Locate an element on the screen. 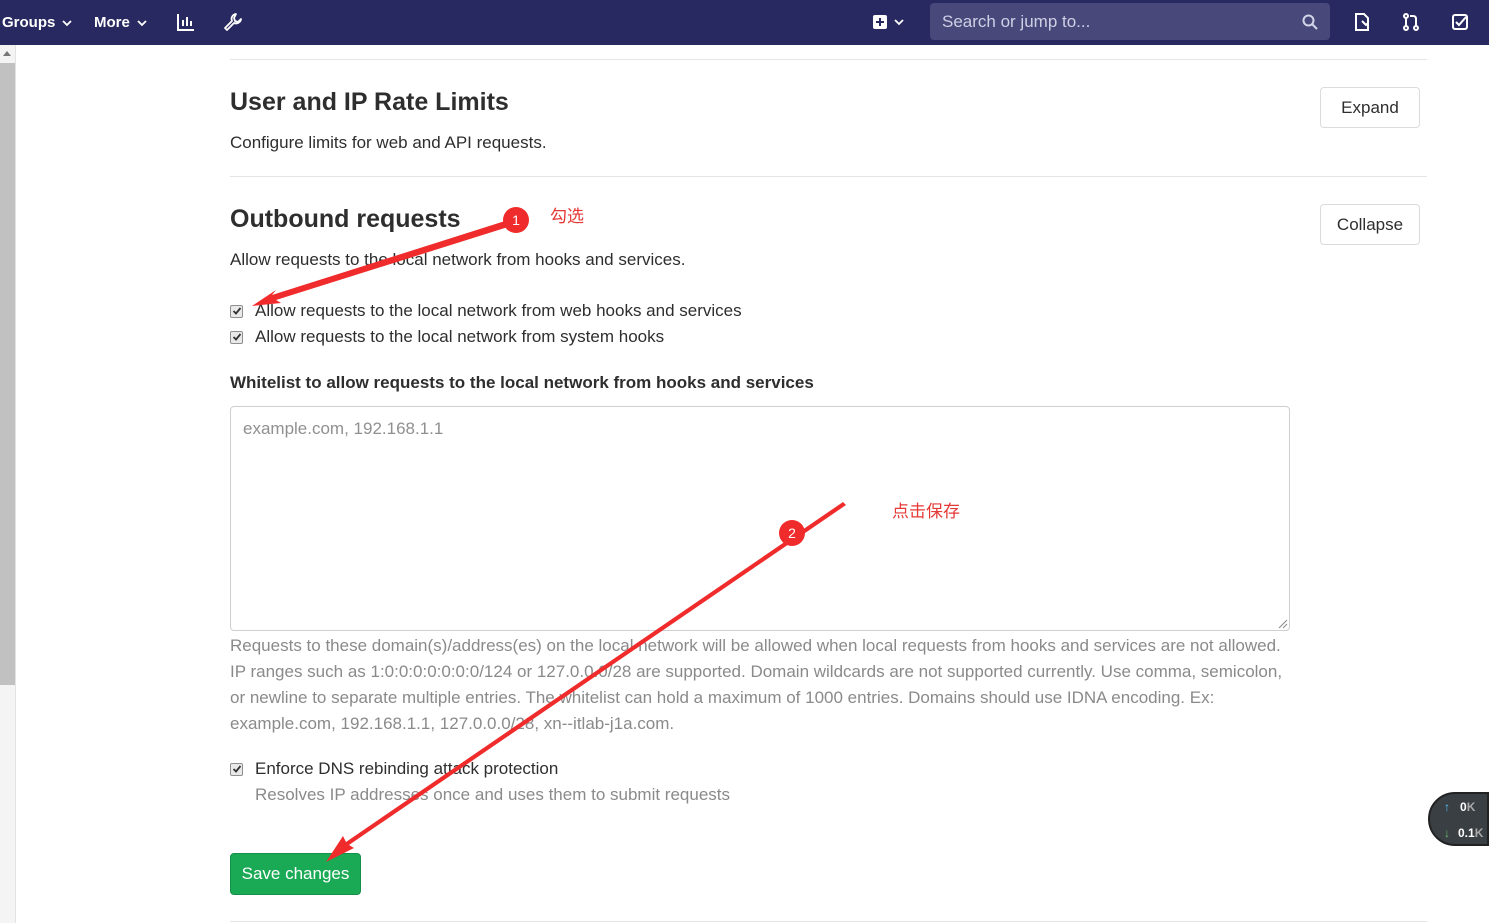 The image size is (1489, 923). search-icon is located at coordinates (1310, 22).